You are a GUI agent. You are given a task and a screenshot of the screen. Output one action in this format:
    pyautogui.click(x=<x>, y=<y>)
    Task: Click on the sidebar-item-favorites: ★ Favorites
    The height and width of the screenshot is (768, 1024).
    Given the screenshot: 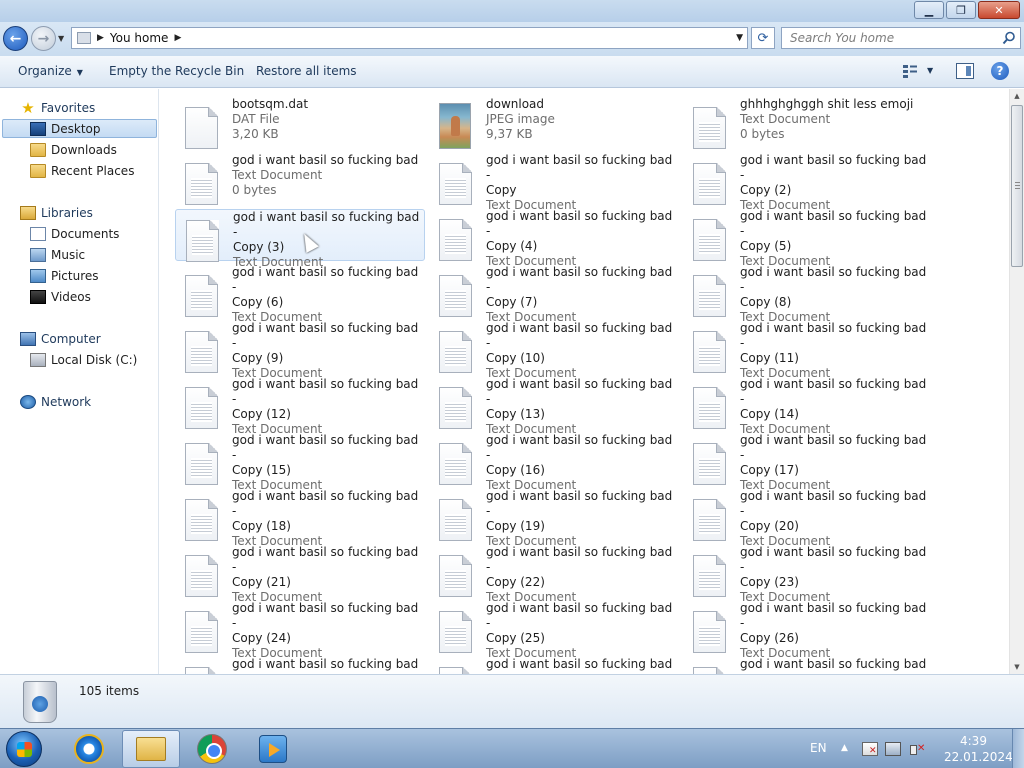 What is the action you would take?
    pyautogui.click(x=57, y=107)
    